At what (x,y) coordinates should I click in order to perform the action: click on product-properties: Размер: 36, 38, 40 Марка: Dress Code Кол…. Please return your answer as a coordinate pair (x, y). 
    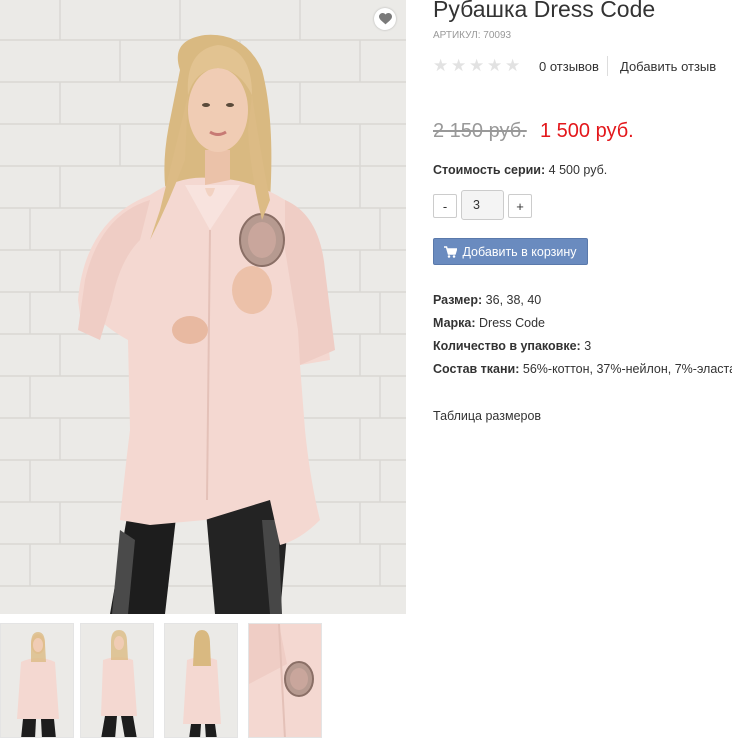
    Looking at the image, I should click on (582, 335).